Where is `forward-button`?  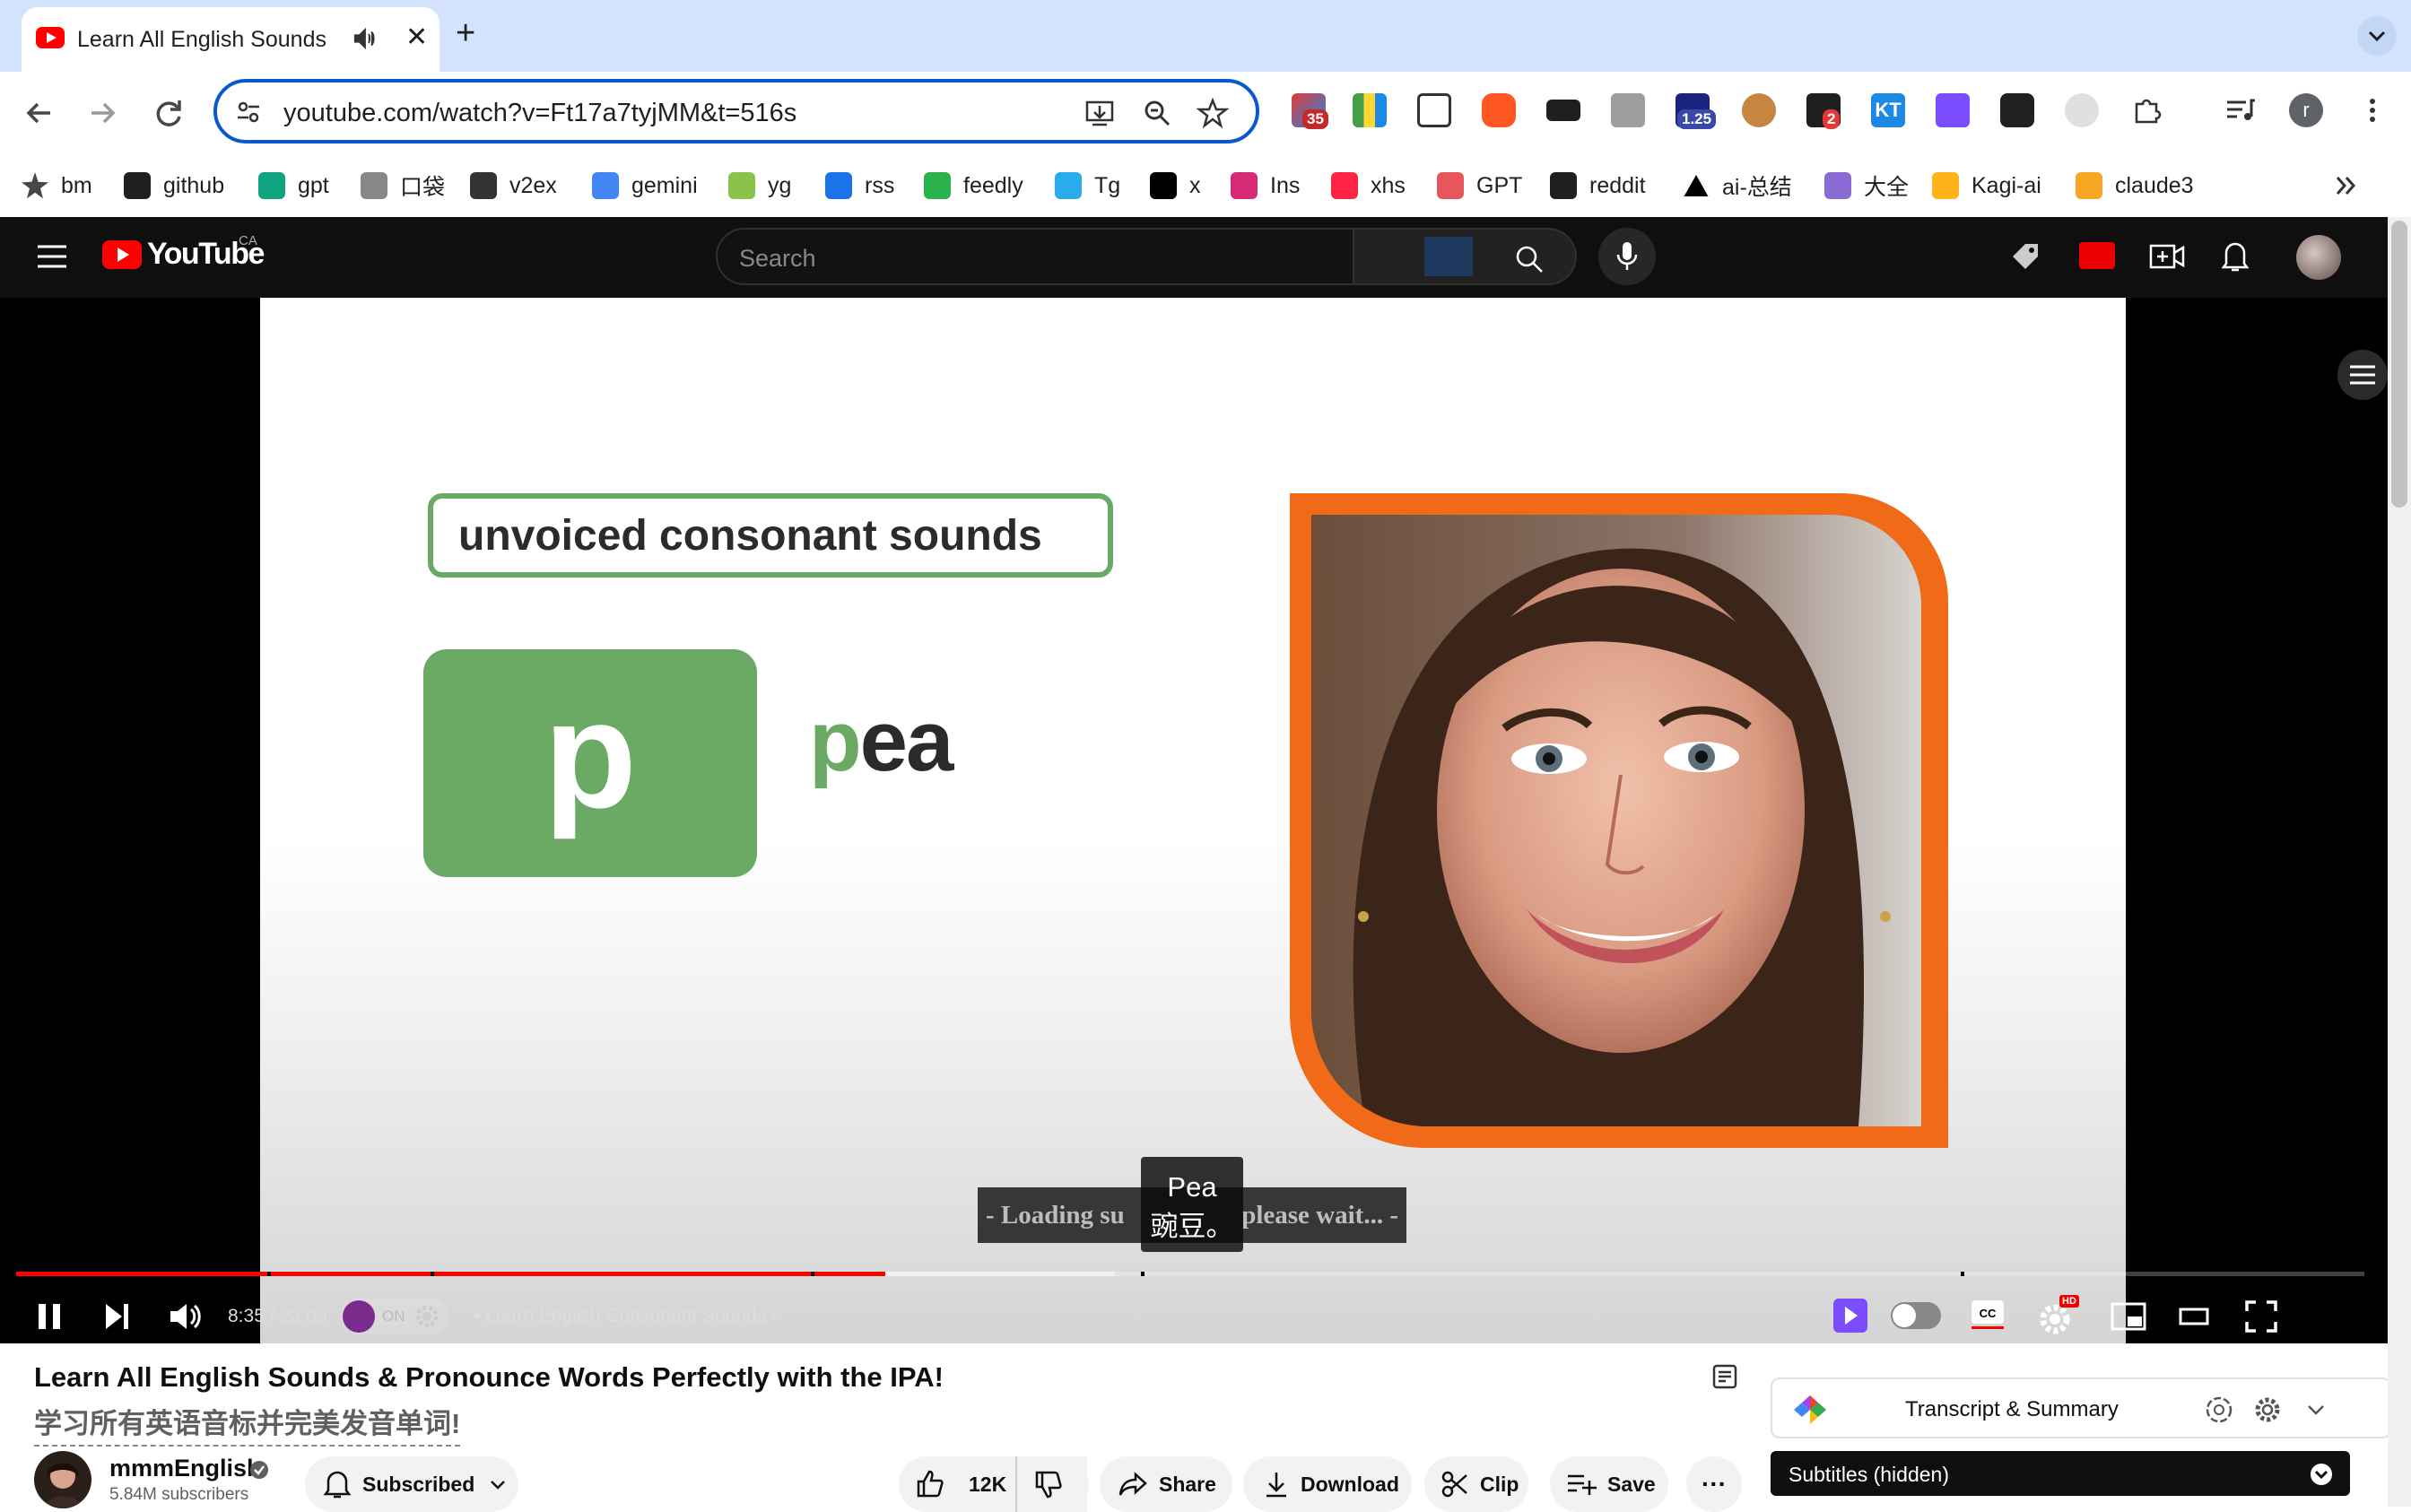
forward-button is located at coordinates (102, 113).